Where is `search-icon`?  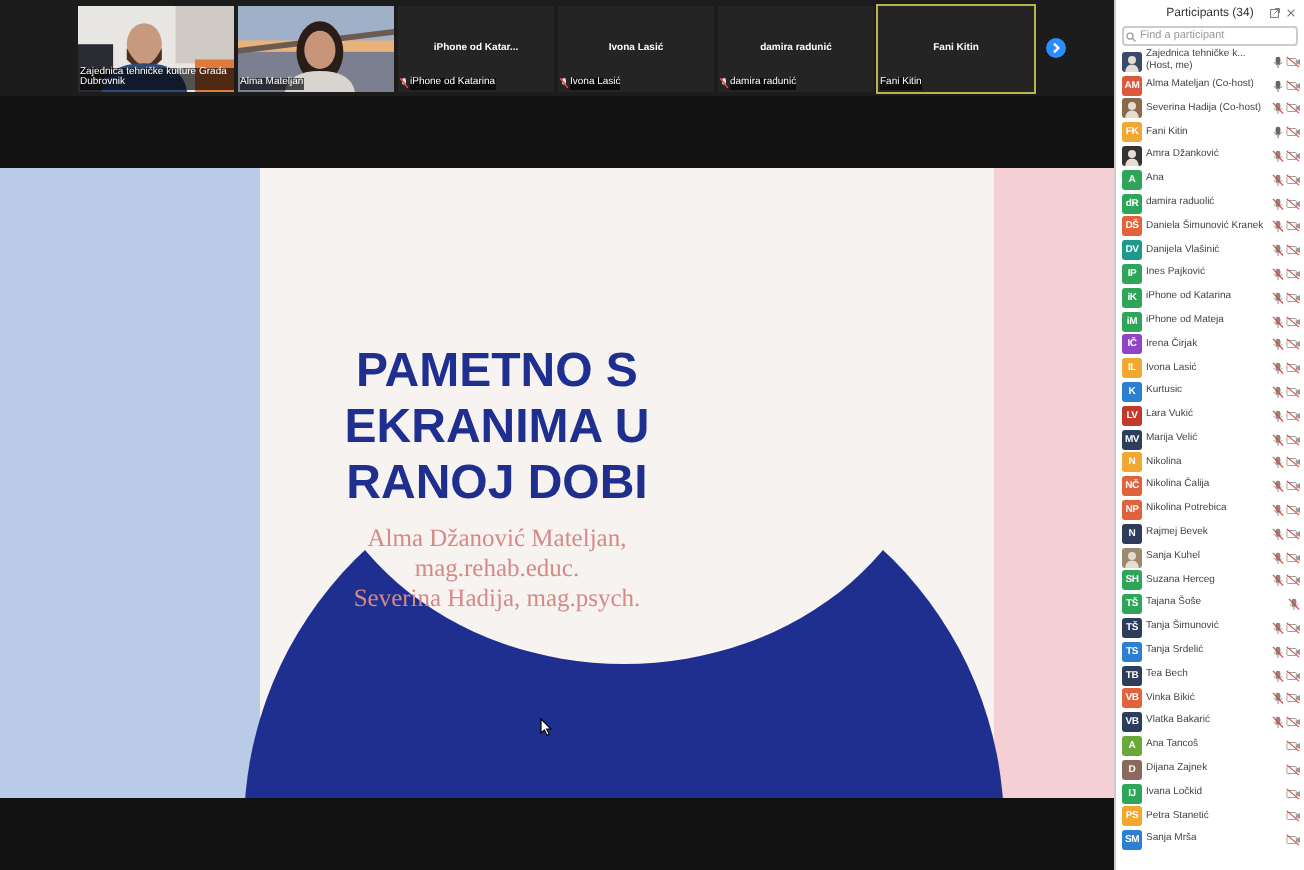 search-icon is located at coordinates (1131, 36).